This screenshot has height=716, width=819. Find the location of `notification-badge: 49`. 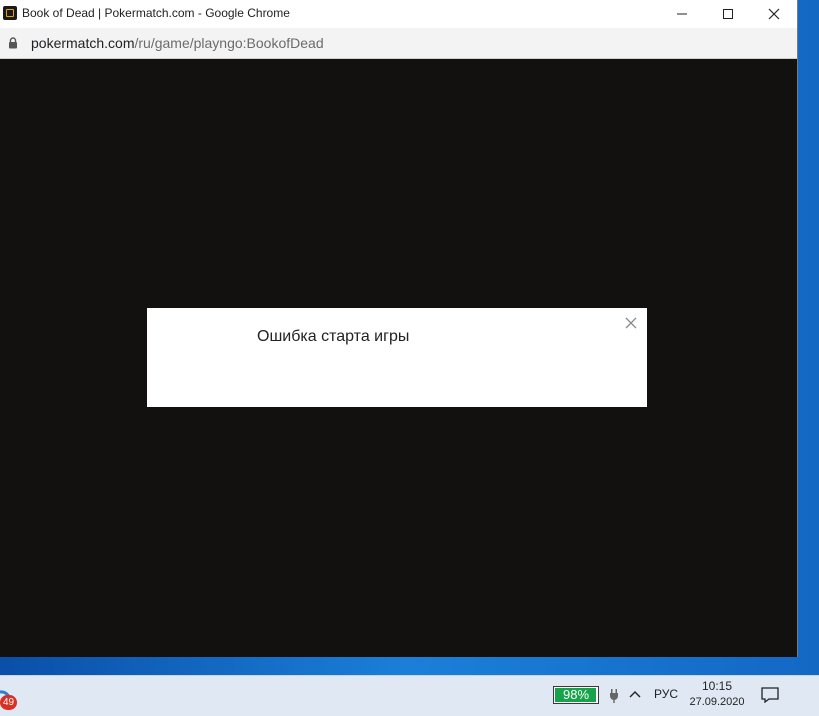

notification-badge: 49 is located at coordinates (8, 702).